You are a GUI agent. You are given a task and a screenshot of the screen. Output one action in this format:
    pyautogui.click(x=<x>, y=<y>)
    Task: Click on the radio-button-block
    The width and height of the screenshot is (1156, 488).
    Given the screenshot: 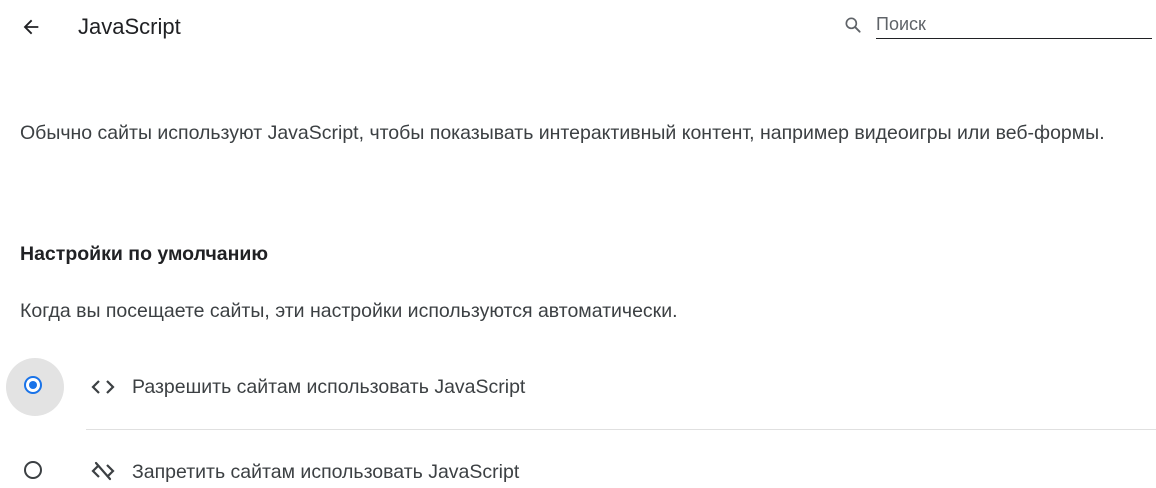 What is the action you would take?
    pyautogui.click(x=33, y=470)
    